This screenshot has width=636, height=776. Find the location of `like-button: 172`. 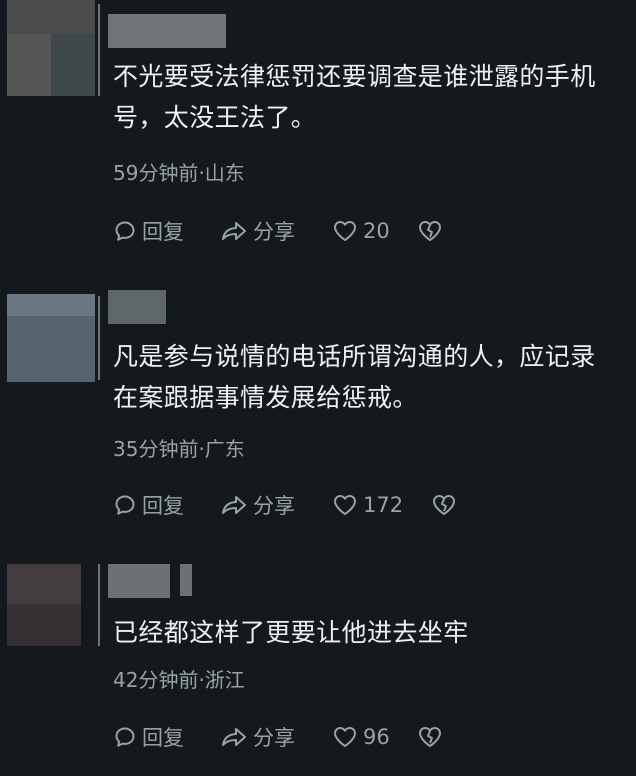

like-button: 172 is located at coordinates (367, 505).